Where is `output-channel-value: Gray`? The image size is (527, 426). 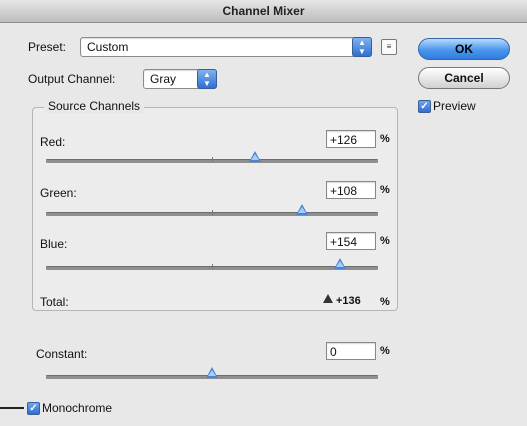 output-channel-value: Gray is located at coordinates (163, 79).